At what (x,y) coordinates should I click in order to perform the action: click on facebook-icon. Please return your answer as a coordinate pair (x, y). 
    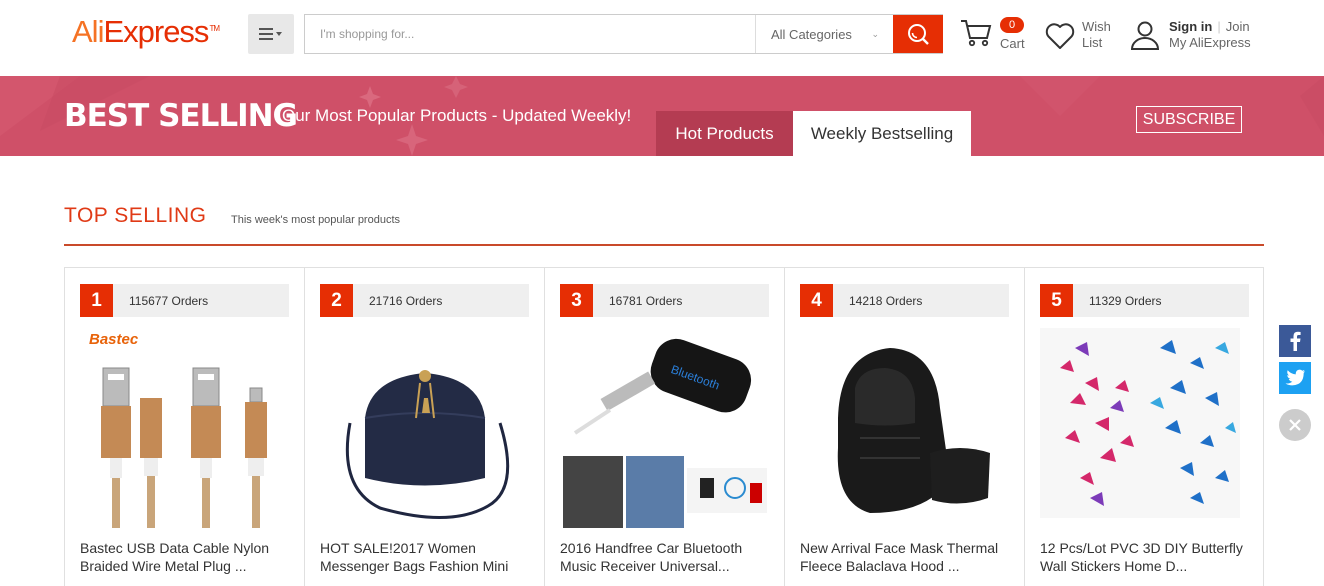
    Looking at the image, I should click on (1295, 341).